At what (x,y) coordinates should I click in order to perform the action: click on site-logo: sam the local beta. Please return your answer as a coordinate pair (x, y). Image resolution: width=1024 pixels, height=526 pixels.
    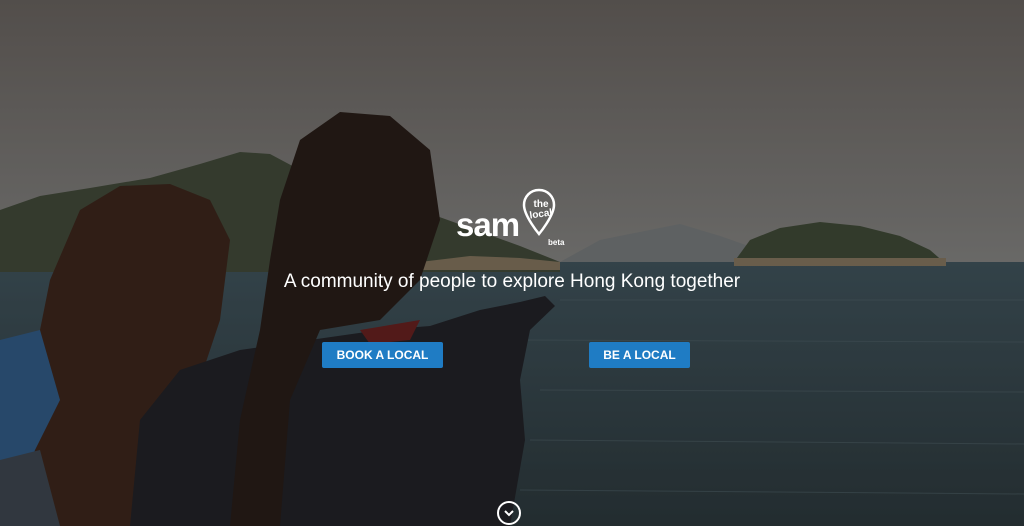
    Looking at the image, I should click on (516, 219).